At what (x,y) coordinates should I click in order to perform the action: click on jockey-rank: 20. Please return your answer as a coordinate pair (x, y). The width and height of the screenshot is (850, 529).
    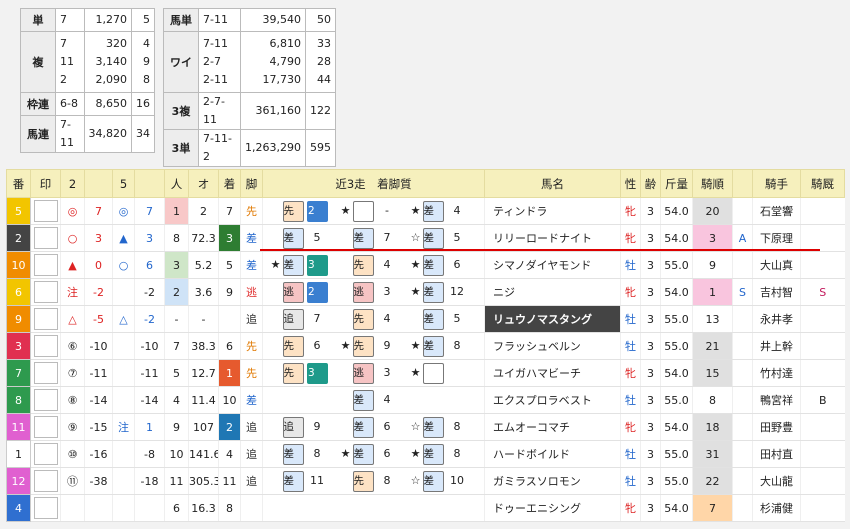
    Looking at the image, I should click on (712, 211).